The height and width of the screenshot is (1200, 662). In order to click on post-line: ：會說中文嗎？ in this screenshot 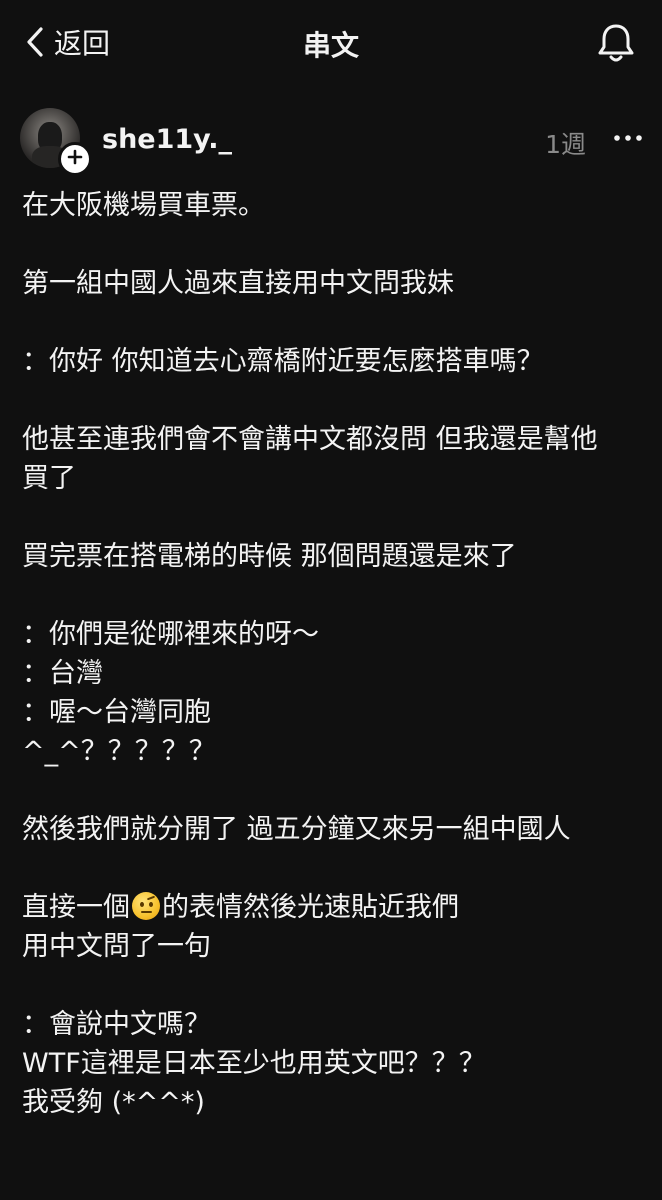, I will do `click(116, 1024)`.